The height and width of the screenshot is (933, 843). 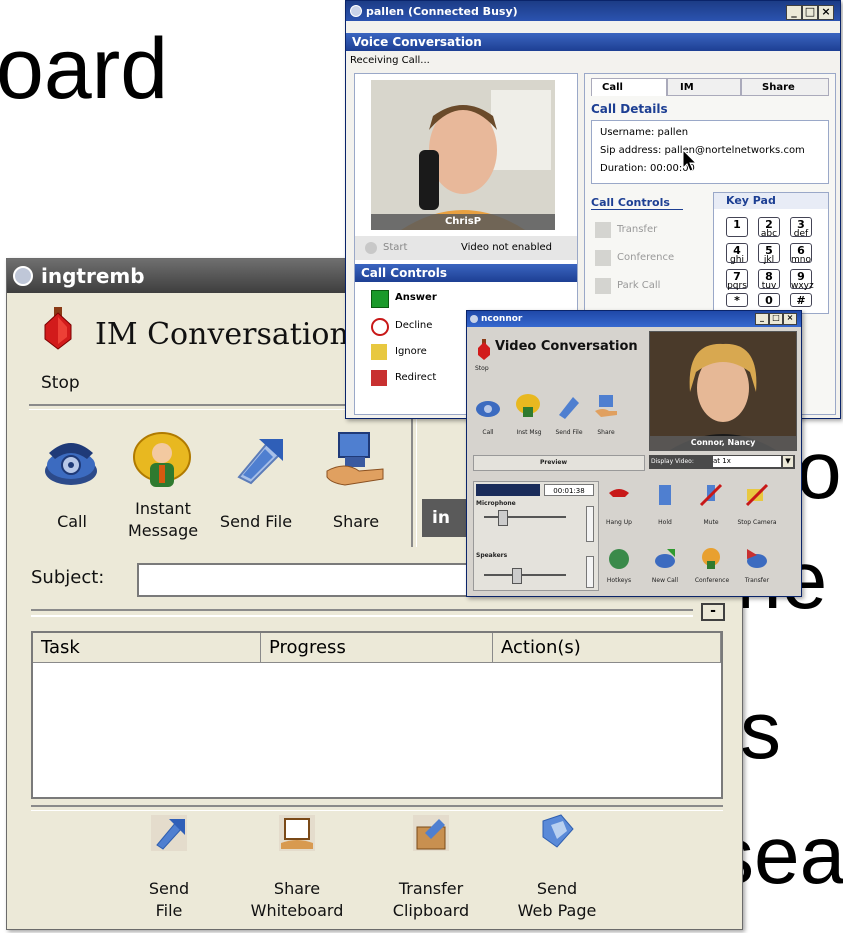 I want to click on transfer-button: Transfer, so click(x=645, y=231).